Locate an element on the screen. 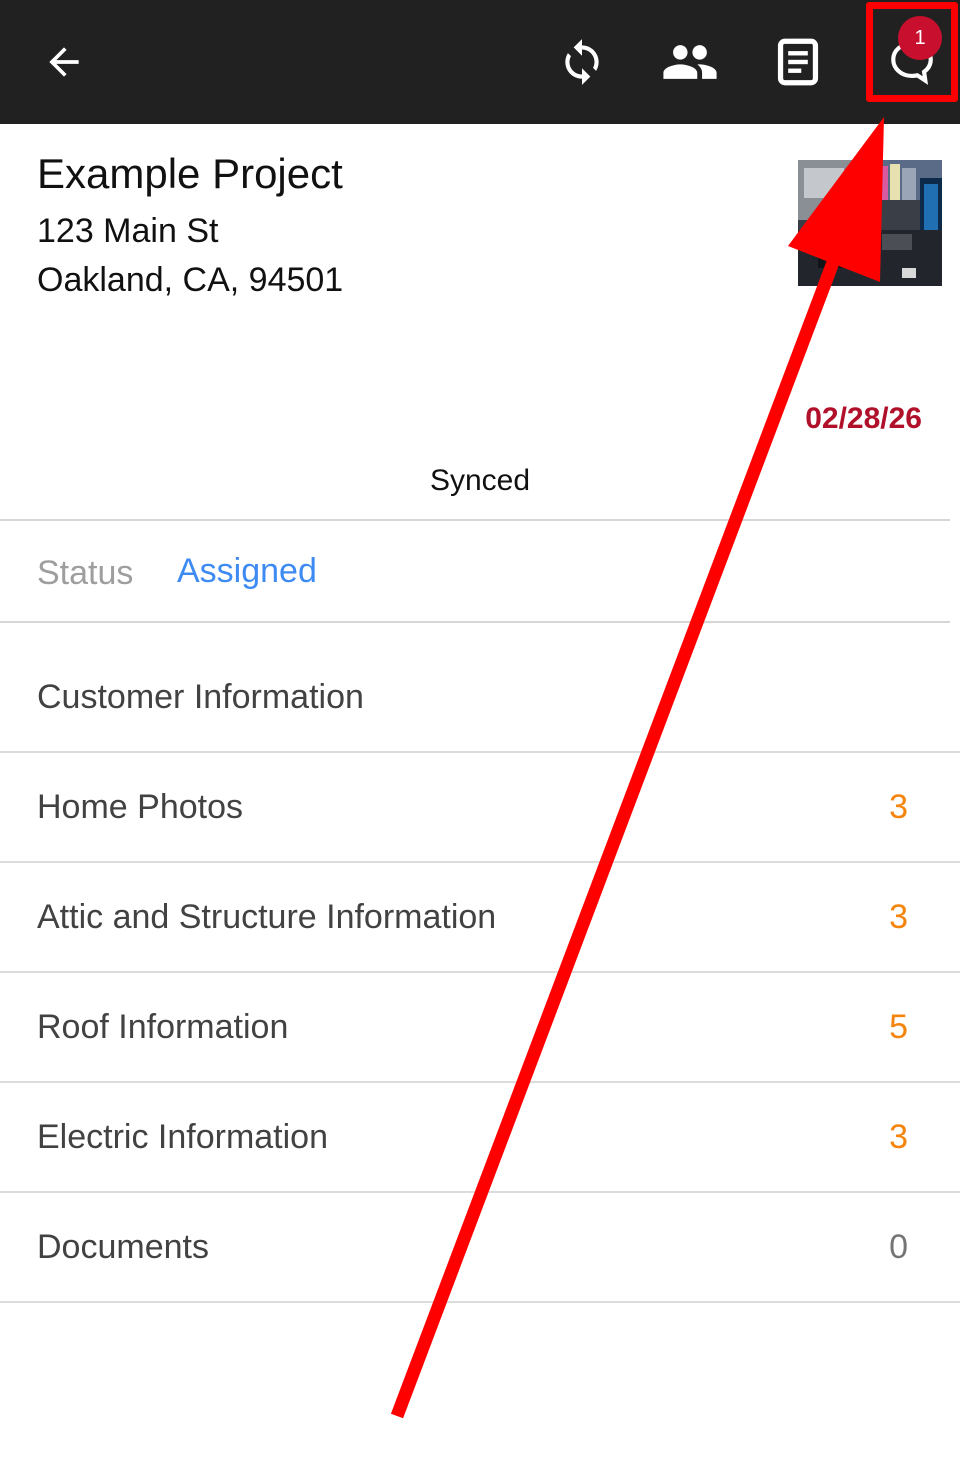 The height and width of the screenshot is (1476, 960). status-label: Status is located at coordinates (85, 573).